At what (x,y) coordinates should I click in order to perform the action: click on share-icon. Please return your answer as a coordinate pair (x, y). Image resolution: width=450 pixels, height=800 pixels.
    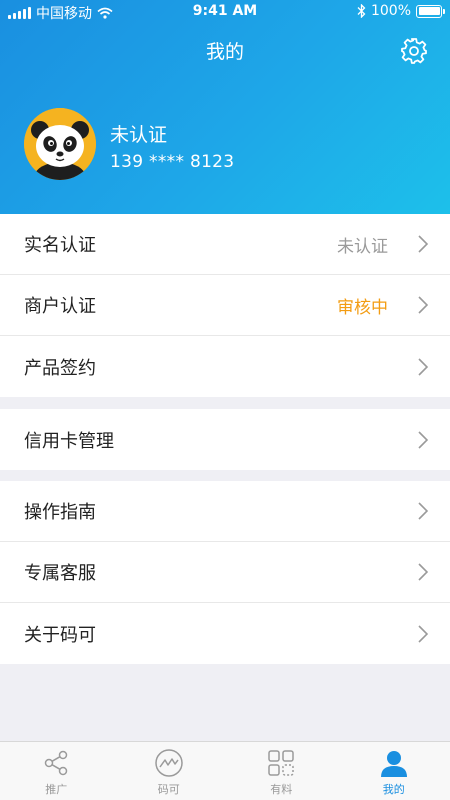
    Looking at the image, I should click on (56, 763).